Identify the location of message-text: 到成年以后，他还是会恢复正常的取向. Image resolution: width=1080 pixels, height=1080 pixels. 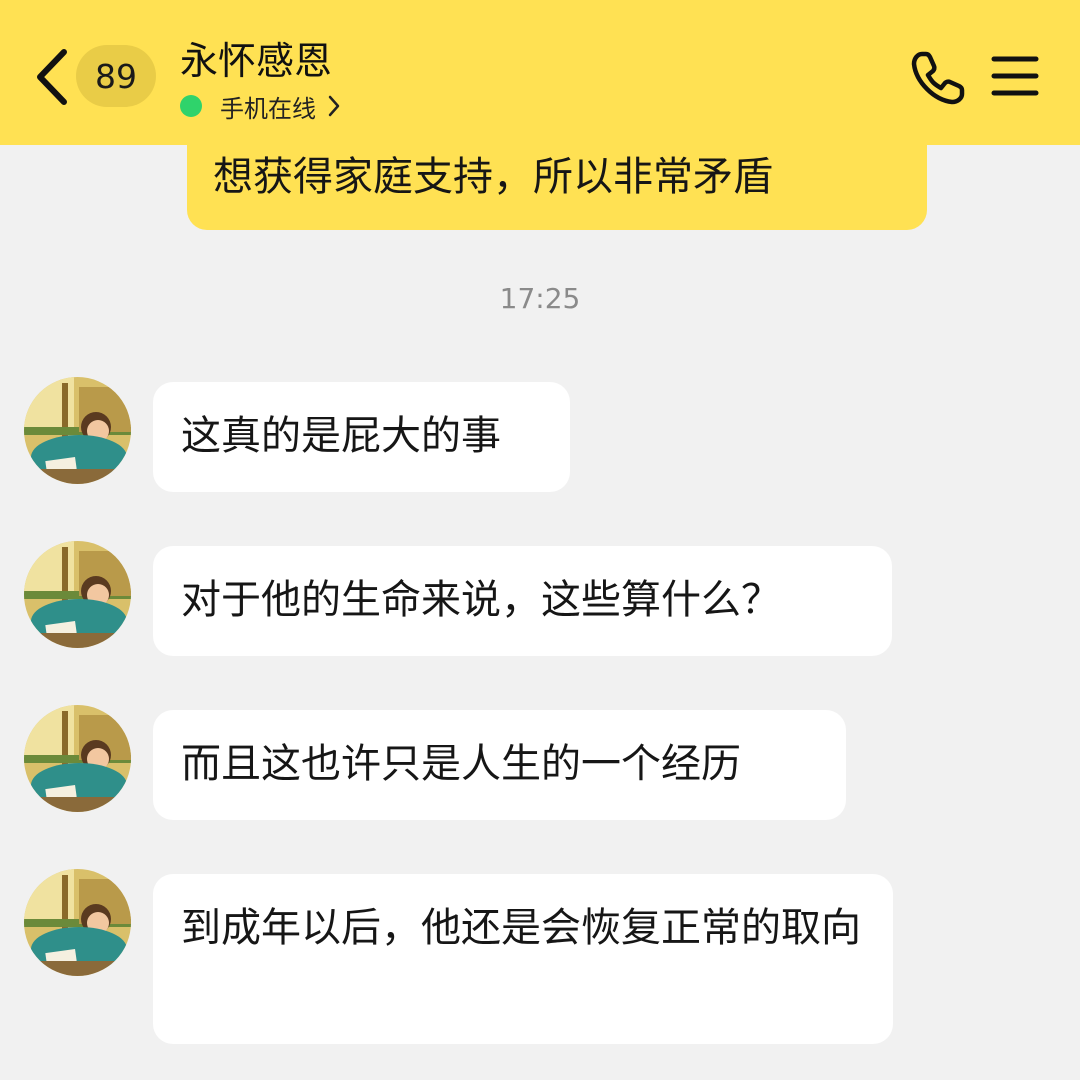
(521, 928).